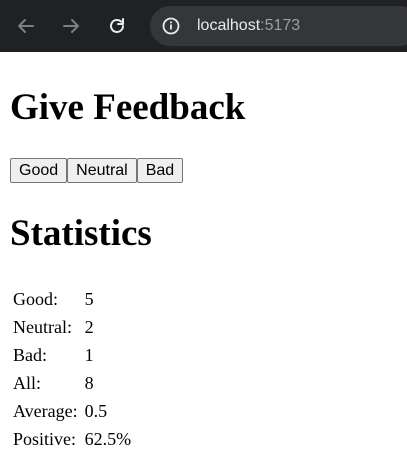 Image resolution: width=407 pixels, height=454 pixels. Describe the element at coordinates (128, 107) in the screenshot. I see `feedback-title: Give Feedback` at that location.